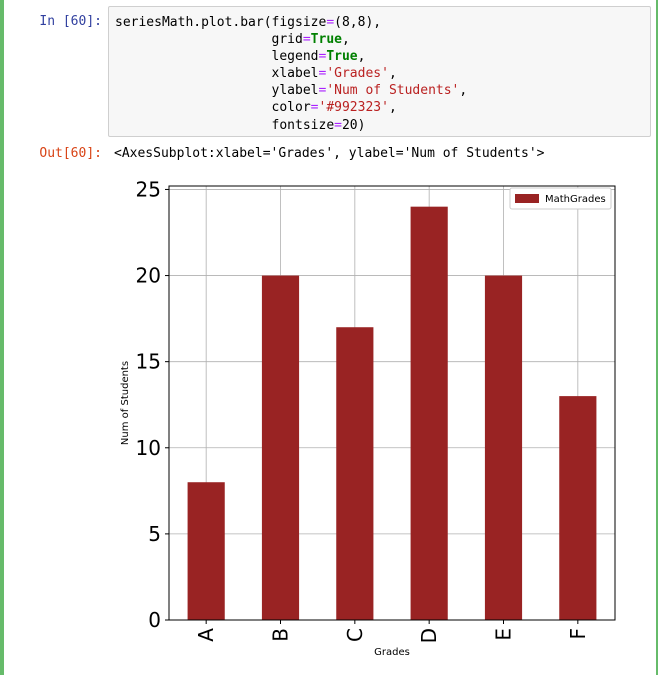 Image resolution: width=658 pixels, height=675 pixels. What do you see at coordinates (148, 362) in the screenshot?
I see `y-tick-label: 15` at bounding box center [148, 362].